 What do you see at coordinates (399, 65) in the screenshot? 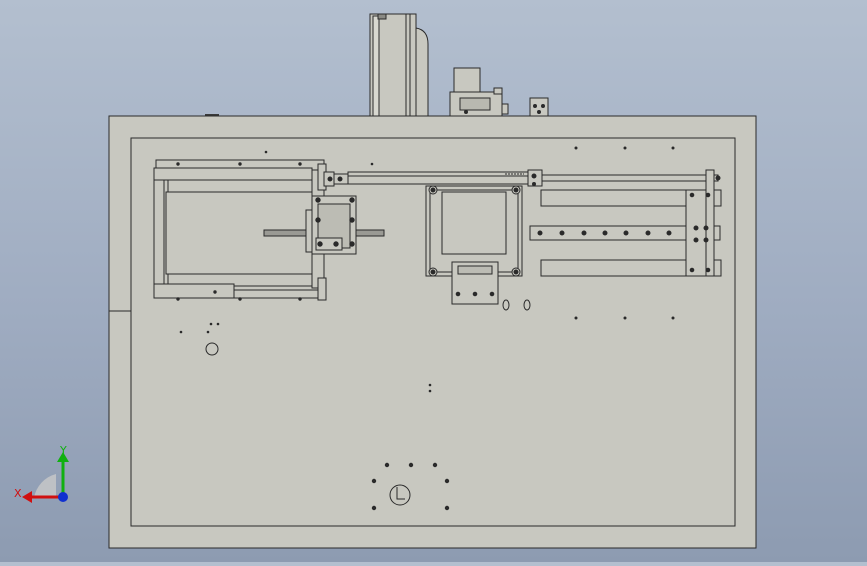
I see `vertical-column` at bounding box center [399, 65].